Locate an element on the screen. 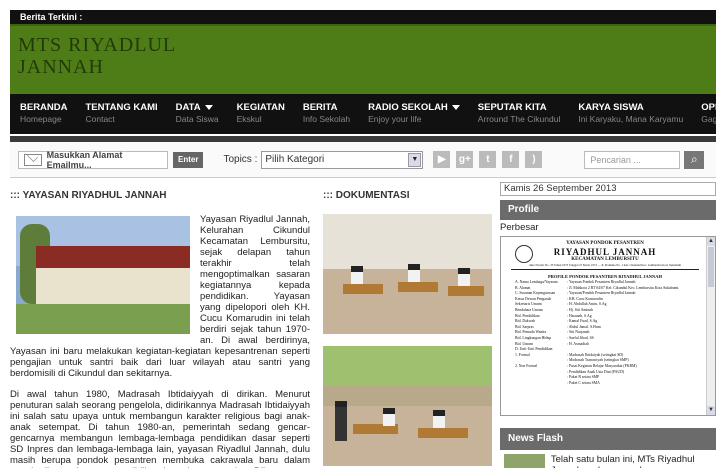  nav-item-title: RADIO SEKOLAH is located at coordinates (414, 107).